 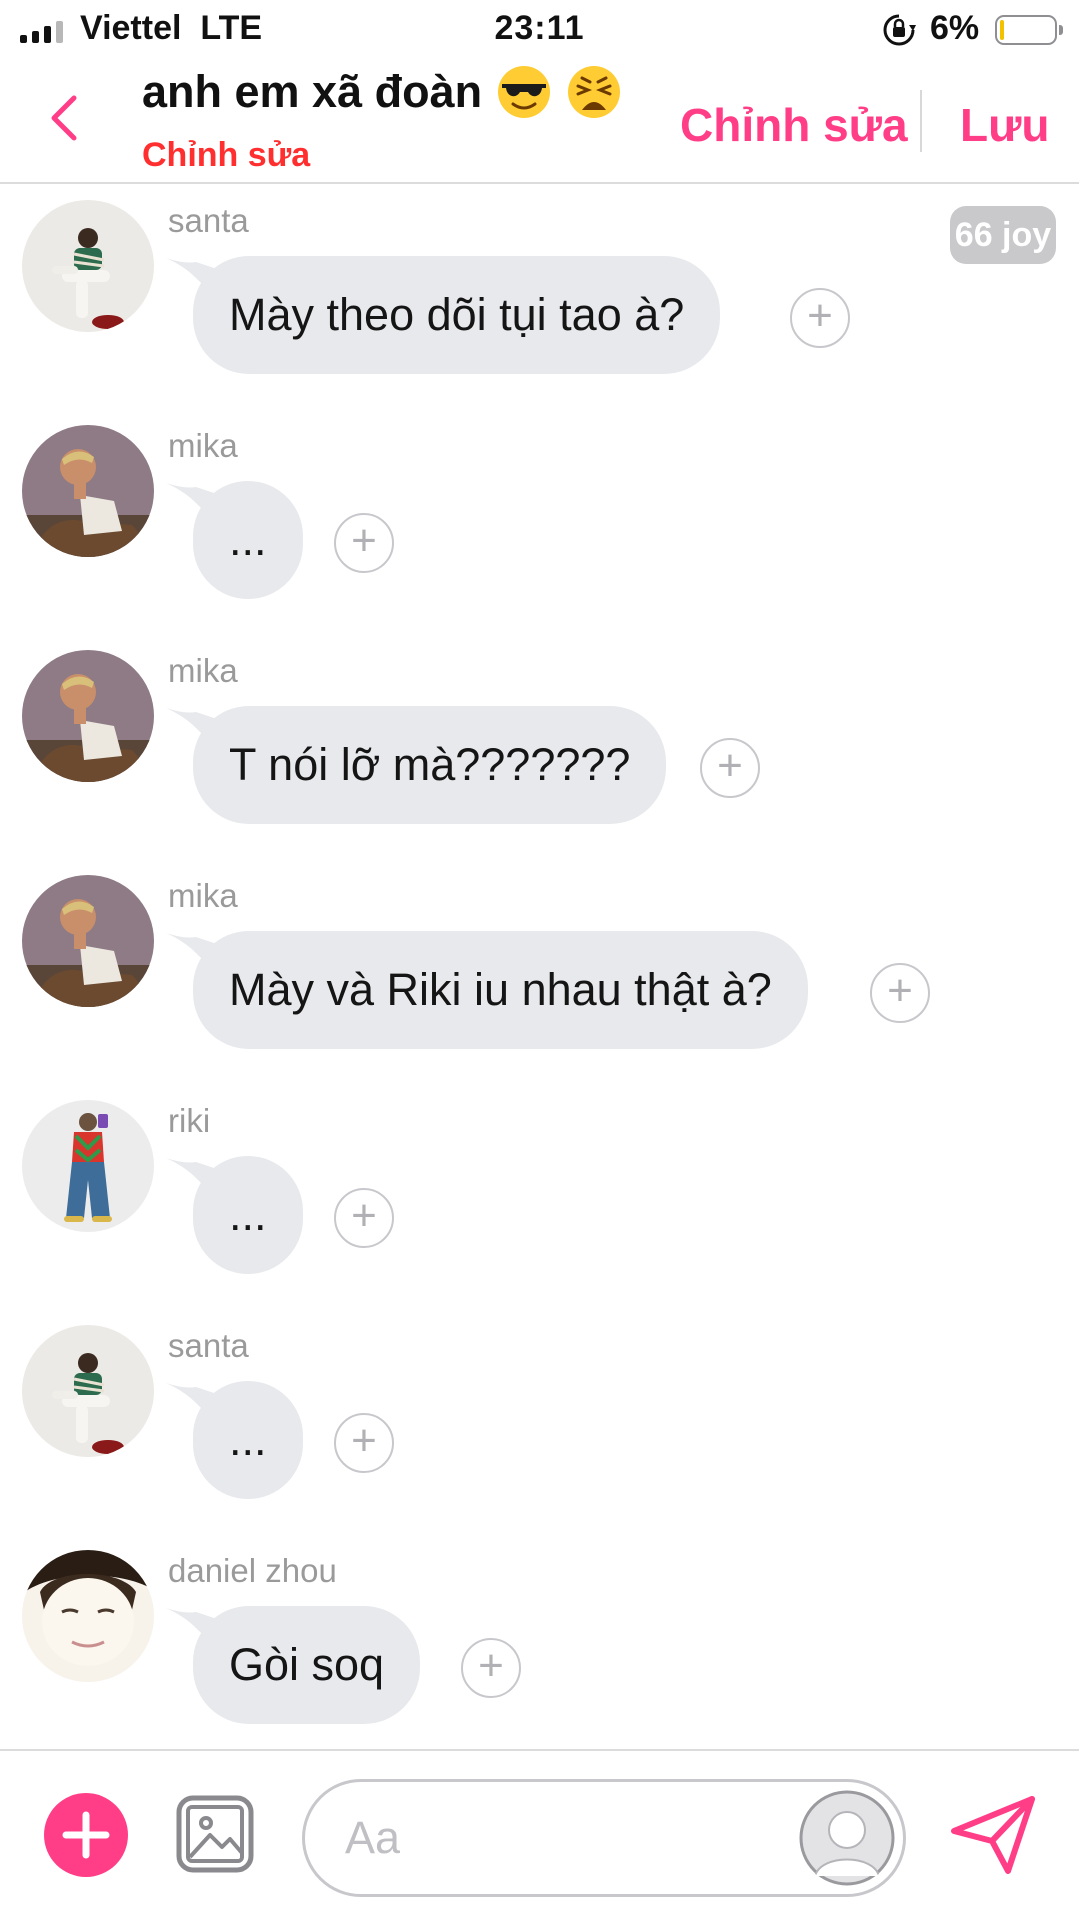 What do you see at coordinates (993, 1835) in the screenshot?
I see `send-icon` at bounding box center [993, 1835].